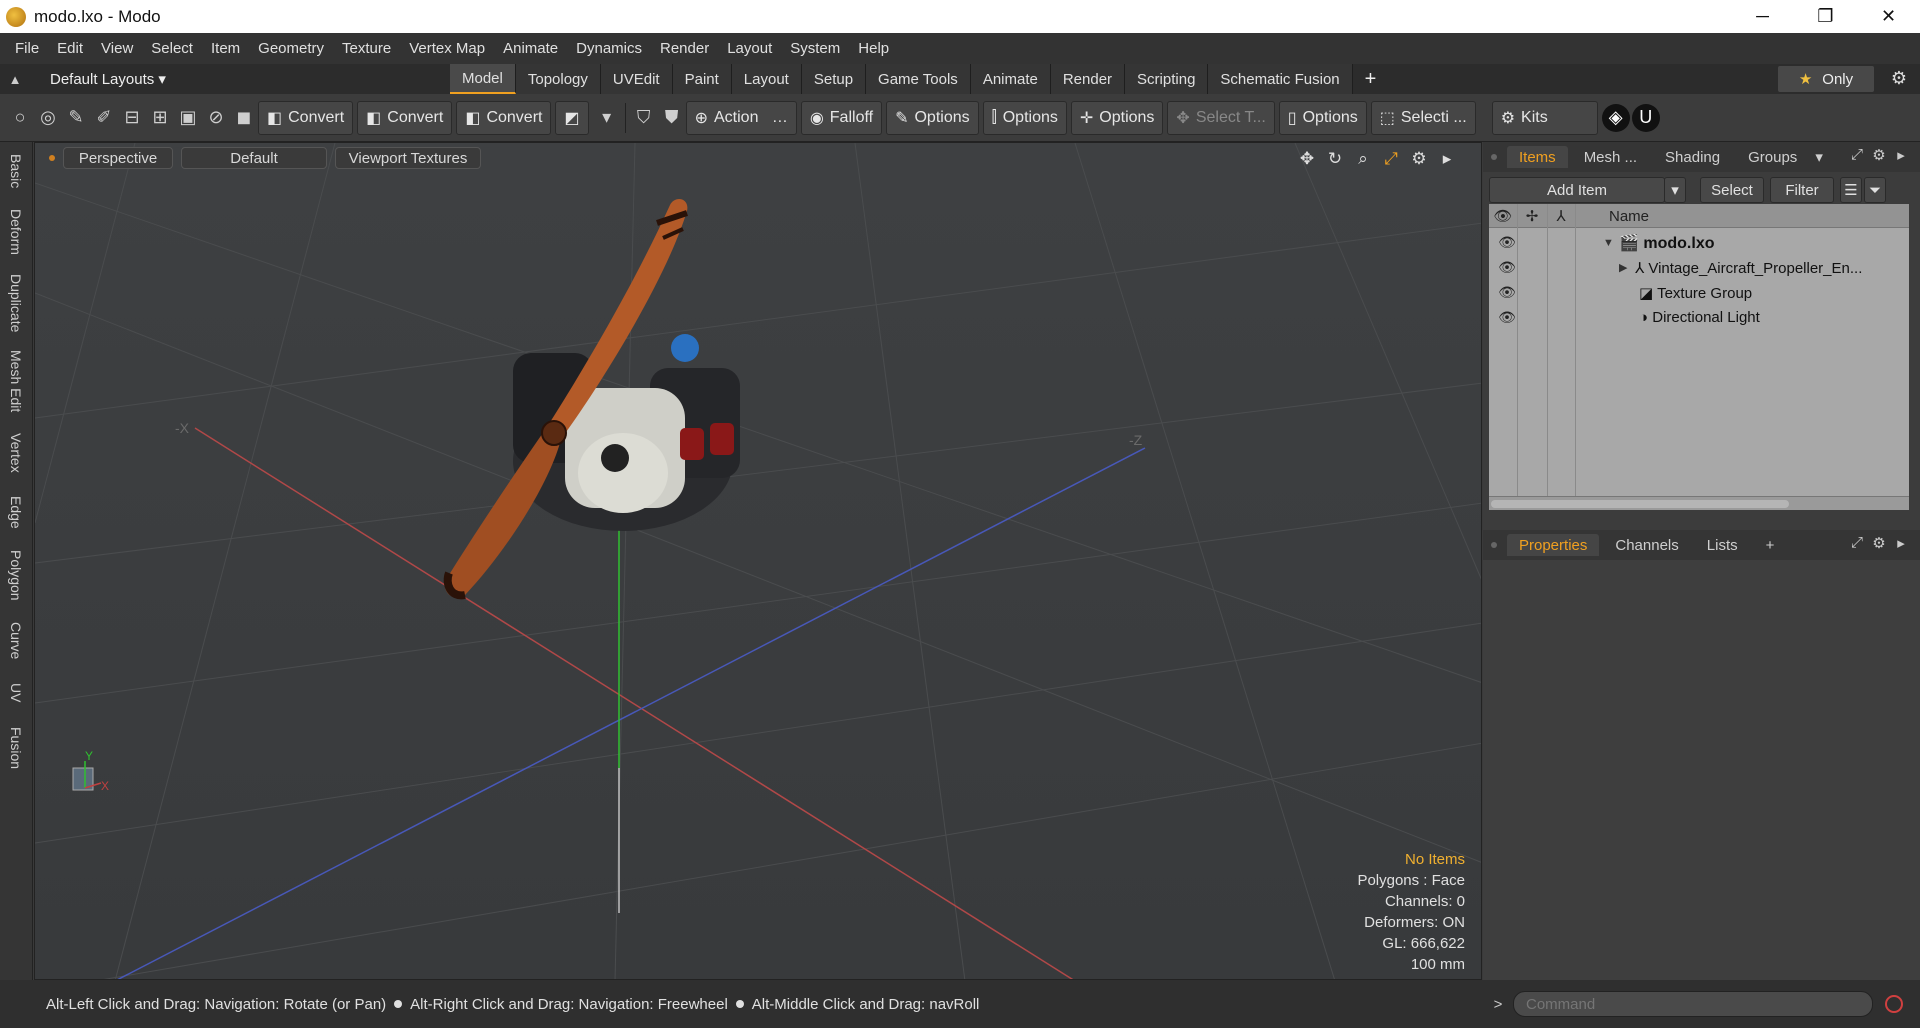 The image size is (1920, 1028). I want to click on scrollbar-thumb, so click(1640, 504).